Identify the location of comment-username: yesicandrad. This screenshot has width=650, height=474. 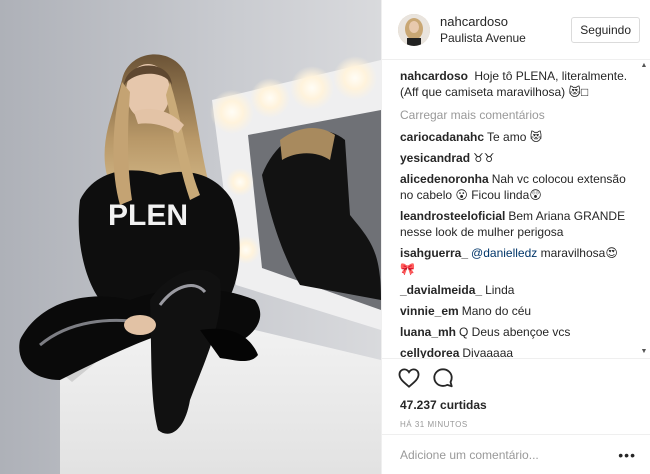
(435, 158).